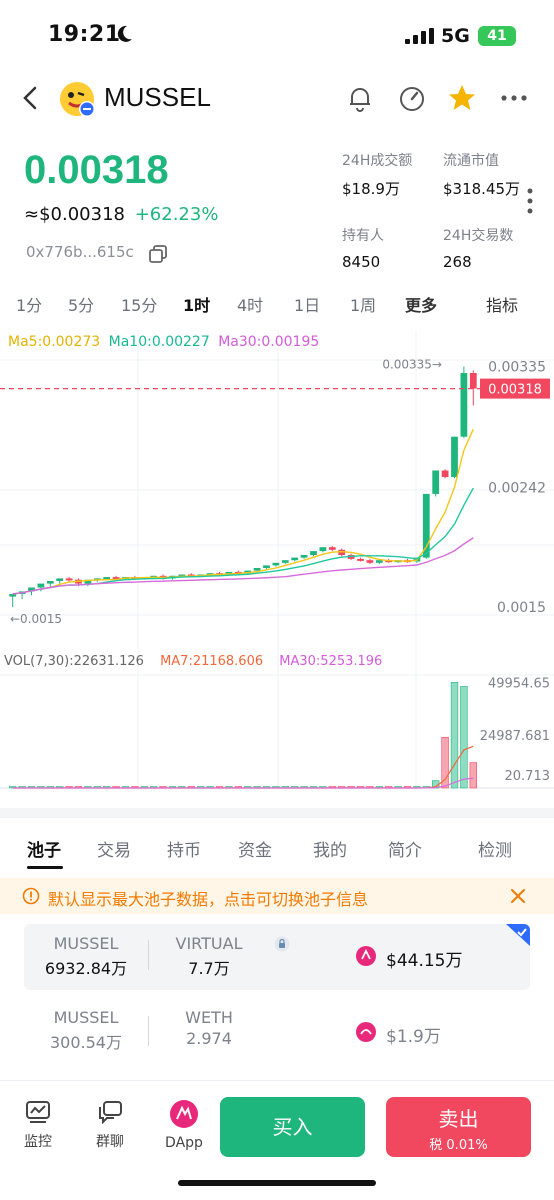  Describe the element at coordinates (209, 968) in the screenshot. I see `pool-token-b-amount: 7.7万` at that location.